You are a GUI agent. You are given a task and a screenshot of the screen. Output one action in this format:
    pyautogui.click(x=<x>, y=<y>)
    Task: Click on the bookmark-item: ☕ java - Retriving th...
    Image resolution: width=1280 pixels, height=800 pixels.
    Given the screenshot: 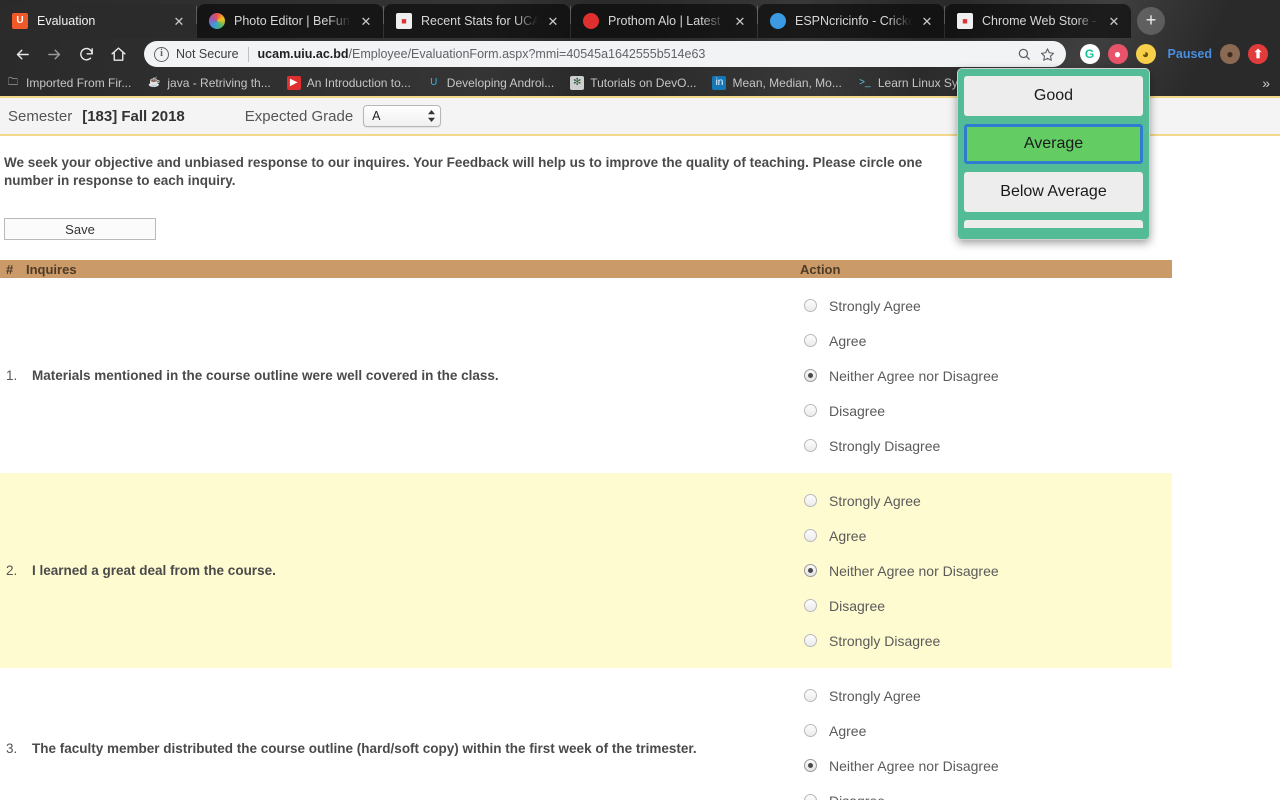 What is the action you would take?
    pyautogui.click(x=209, y=83)
    